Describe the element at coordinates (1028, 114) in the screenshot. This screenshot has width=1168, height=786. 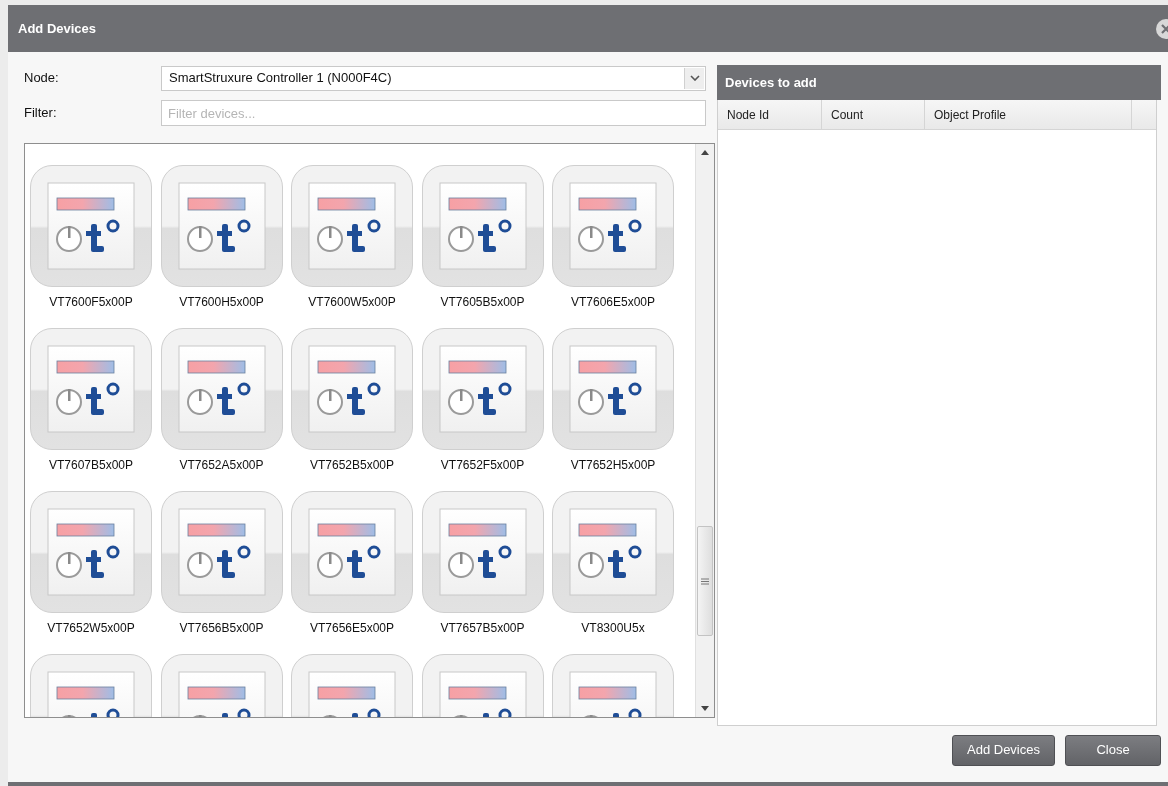
I see `column-header: Object Profile` at that location.